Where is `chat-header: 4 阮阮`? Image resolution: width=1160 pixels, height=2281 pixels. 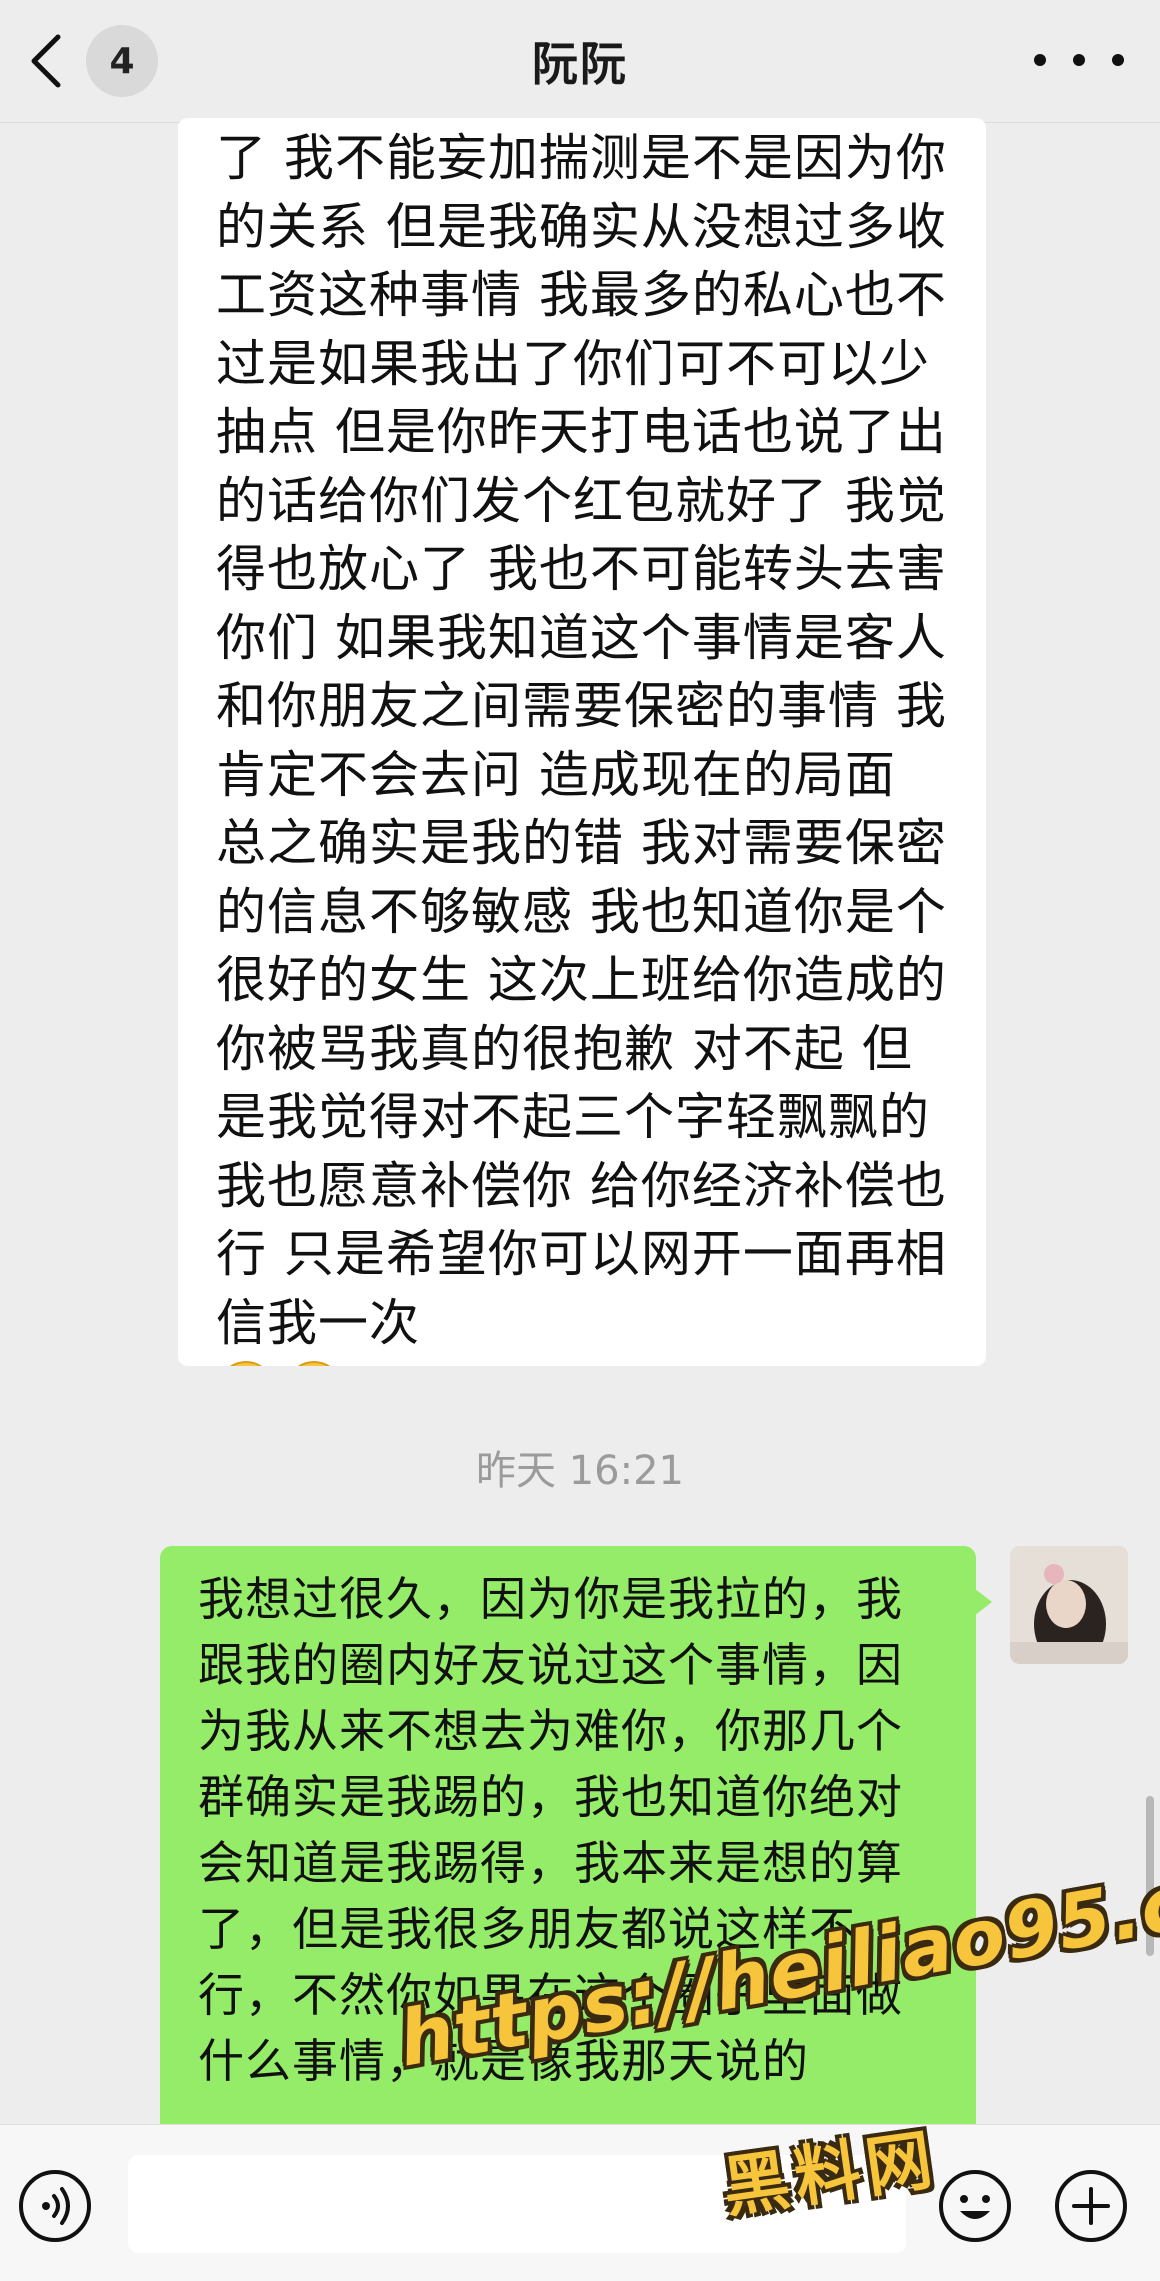 chat-header: 4 阮阮 is located at coordinates (580, 61).